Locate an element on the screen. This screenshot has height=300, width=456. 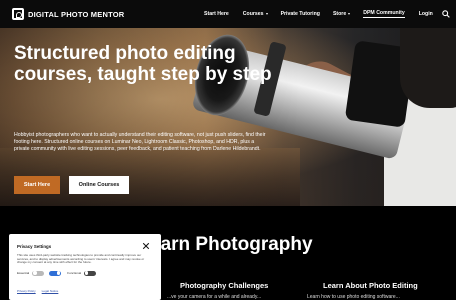
privacy-links: Privacy Policy Legal Notice is located at coordinates (40, 291).